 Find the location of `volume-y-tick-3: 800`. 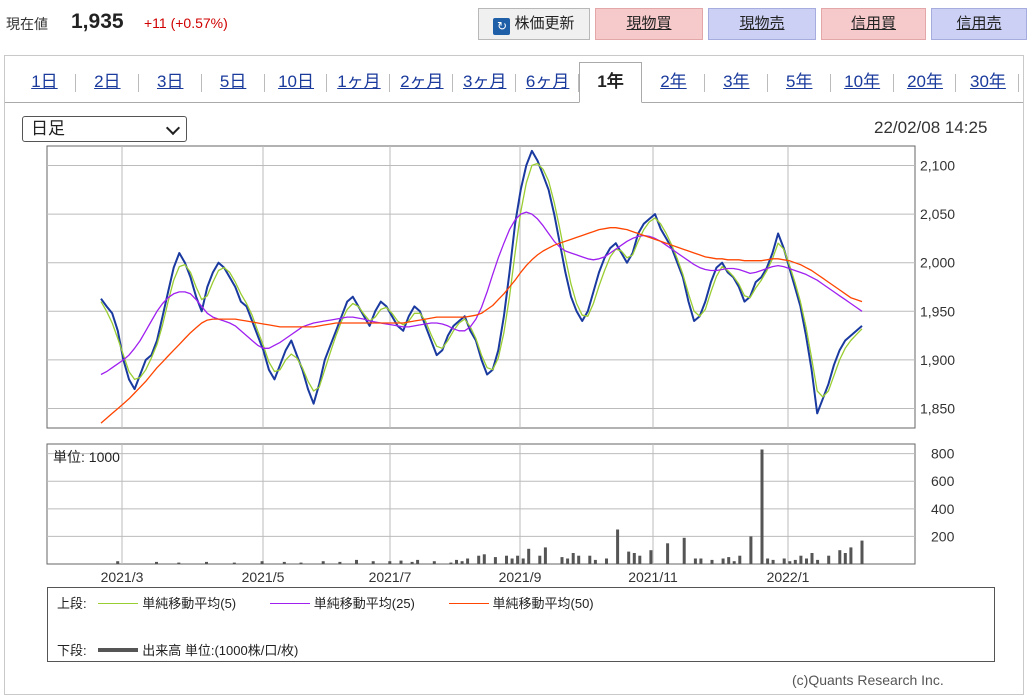

volume-y-tick-3: 800 is located at coordinates (943, 454).